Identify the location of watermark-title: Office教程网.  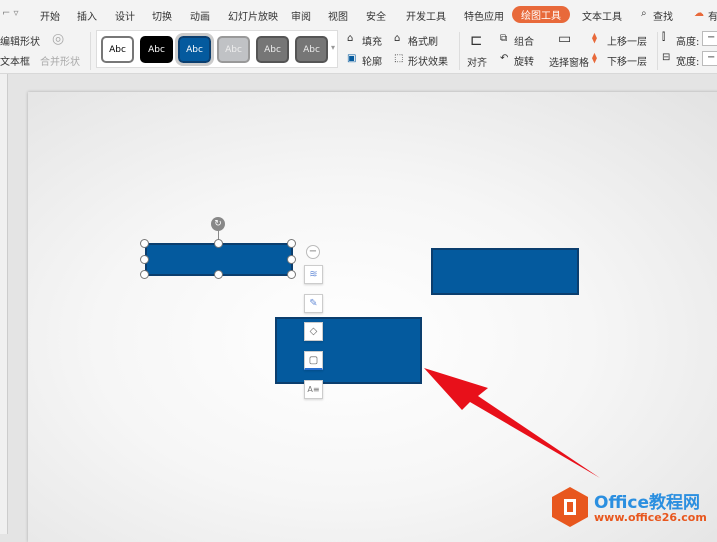
(647, 503).